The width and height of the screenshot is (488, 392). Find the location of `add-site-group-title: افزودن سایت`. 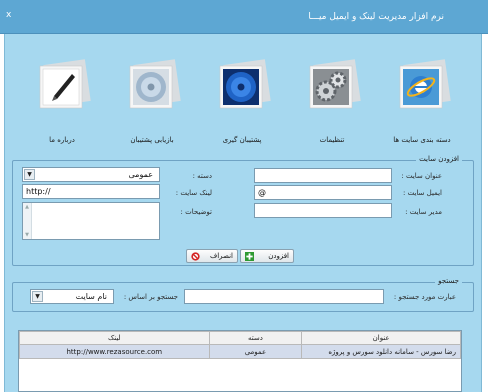

add-site-group-title: افزودن سایت is located at coordinates (439, 159).